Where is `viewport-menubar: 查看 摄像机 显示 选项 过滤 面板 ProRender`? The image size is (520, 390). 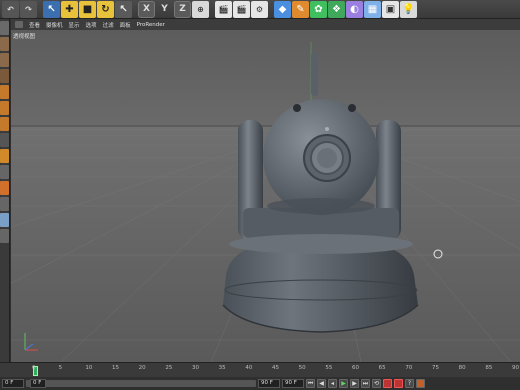 viewport-menubar: 查看 摄像机 显示 选项 过滤 面板 ProRender is located at coordinates (265, 24).